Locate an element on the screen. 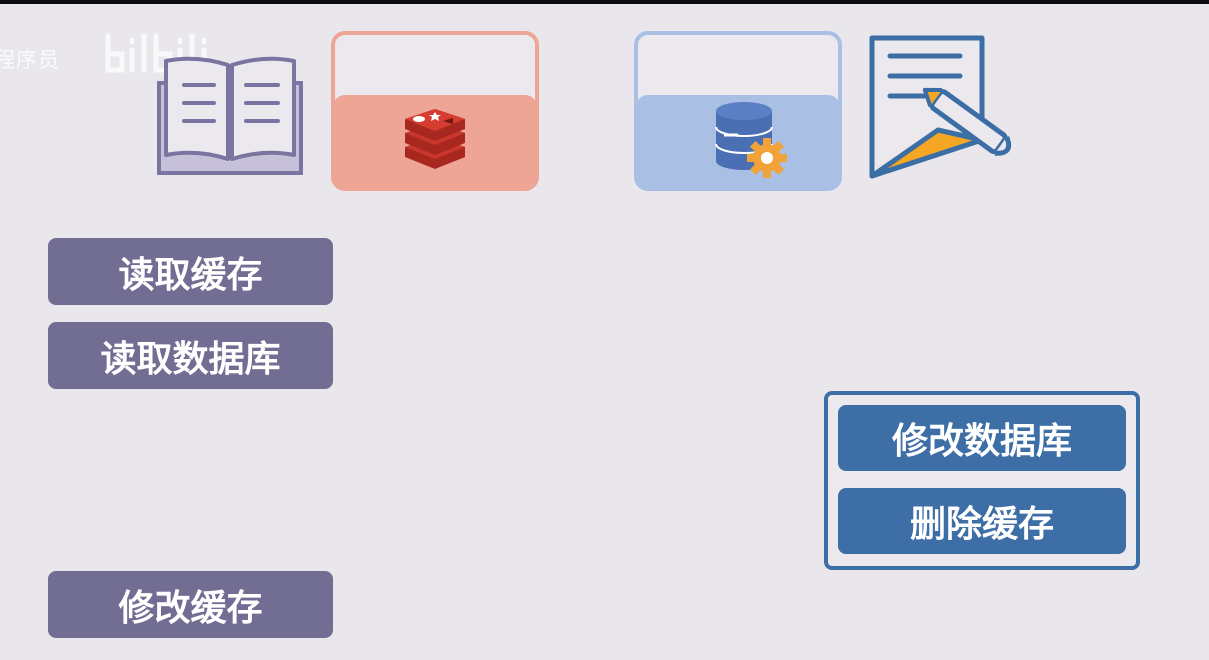 The width and height of the screenshot is (1209, 660). delete-cache-label: 删除缓存 is located at coordinates (982, 521).